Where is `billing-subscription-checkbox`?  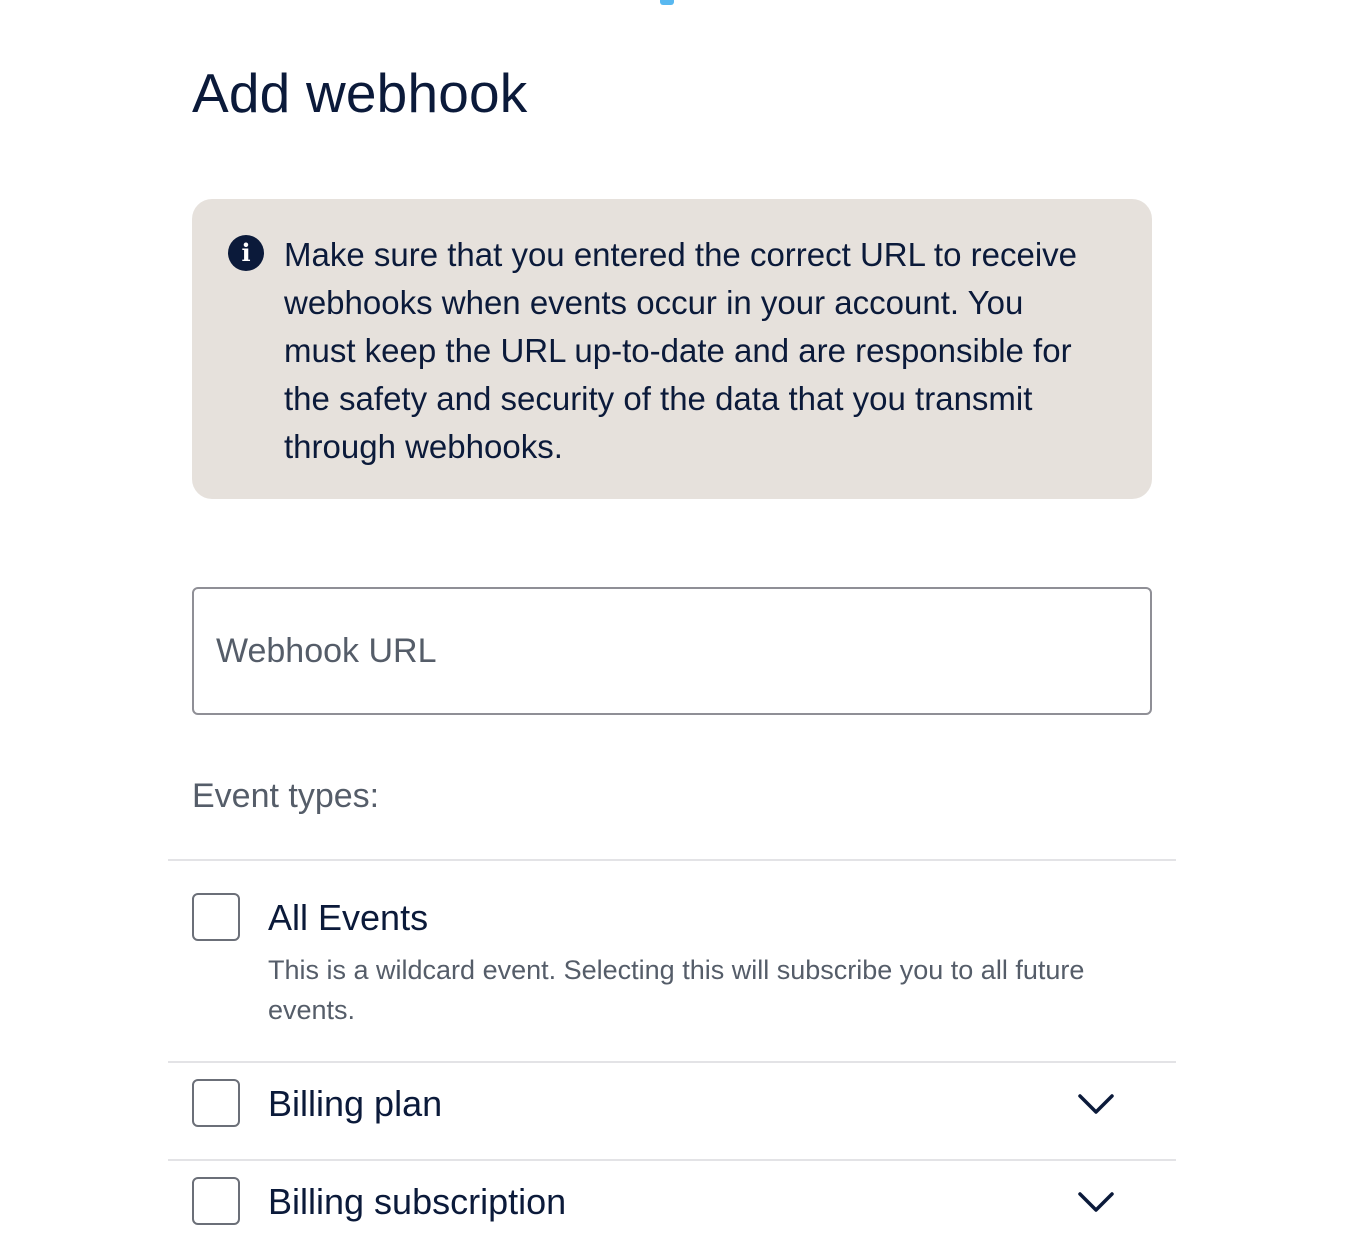
billing-subscription-checkbox is located at coordinates (216, 1201).